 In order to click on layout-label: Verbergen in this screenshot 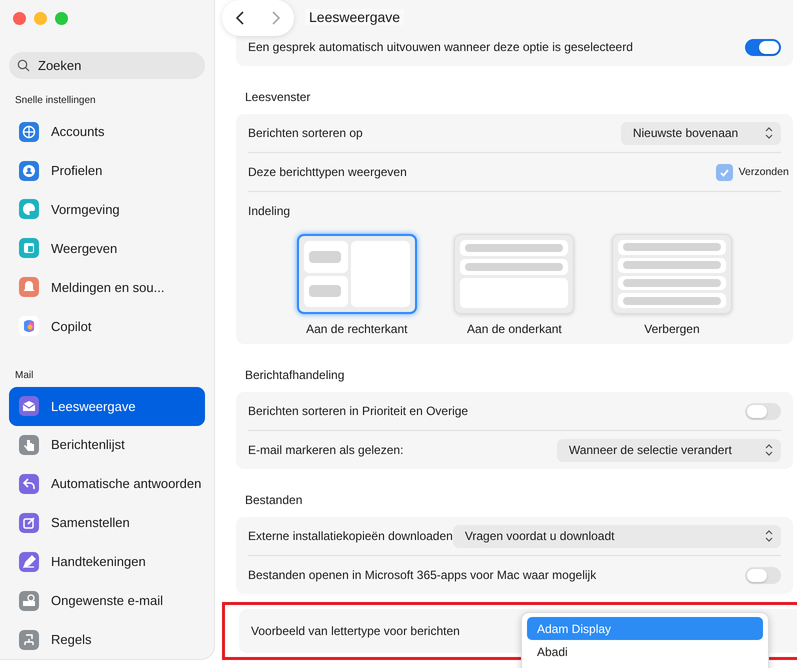, I will do `click(672, 329)`.